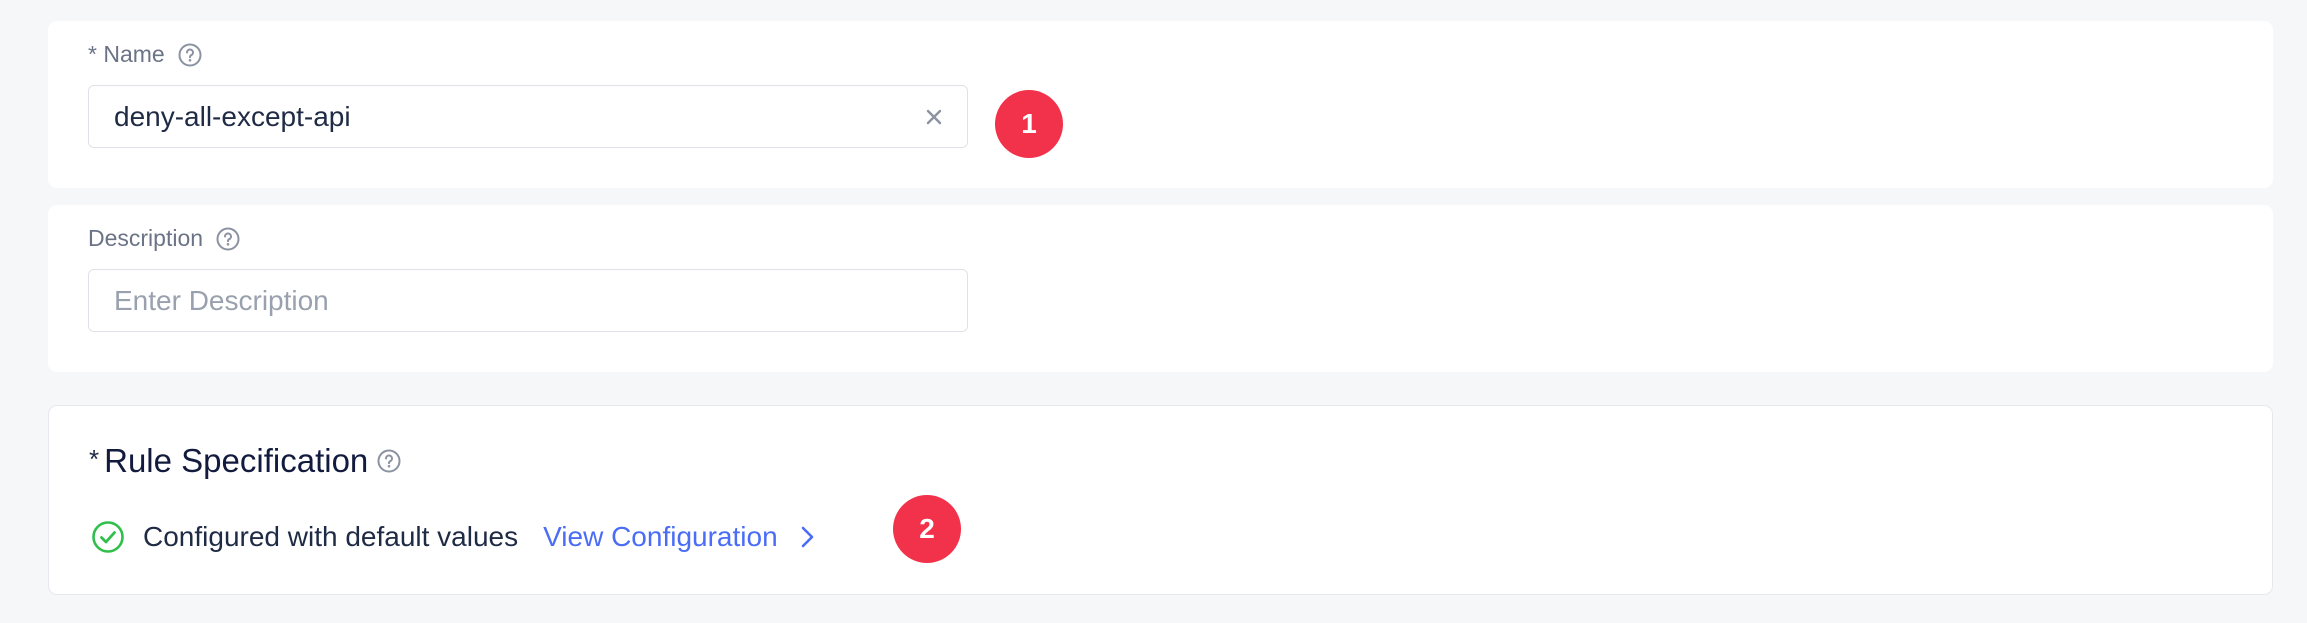  Describe the element at coordinates (134, 54) in the screenshot. I see `name-label-text: Name` at that location.